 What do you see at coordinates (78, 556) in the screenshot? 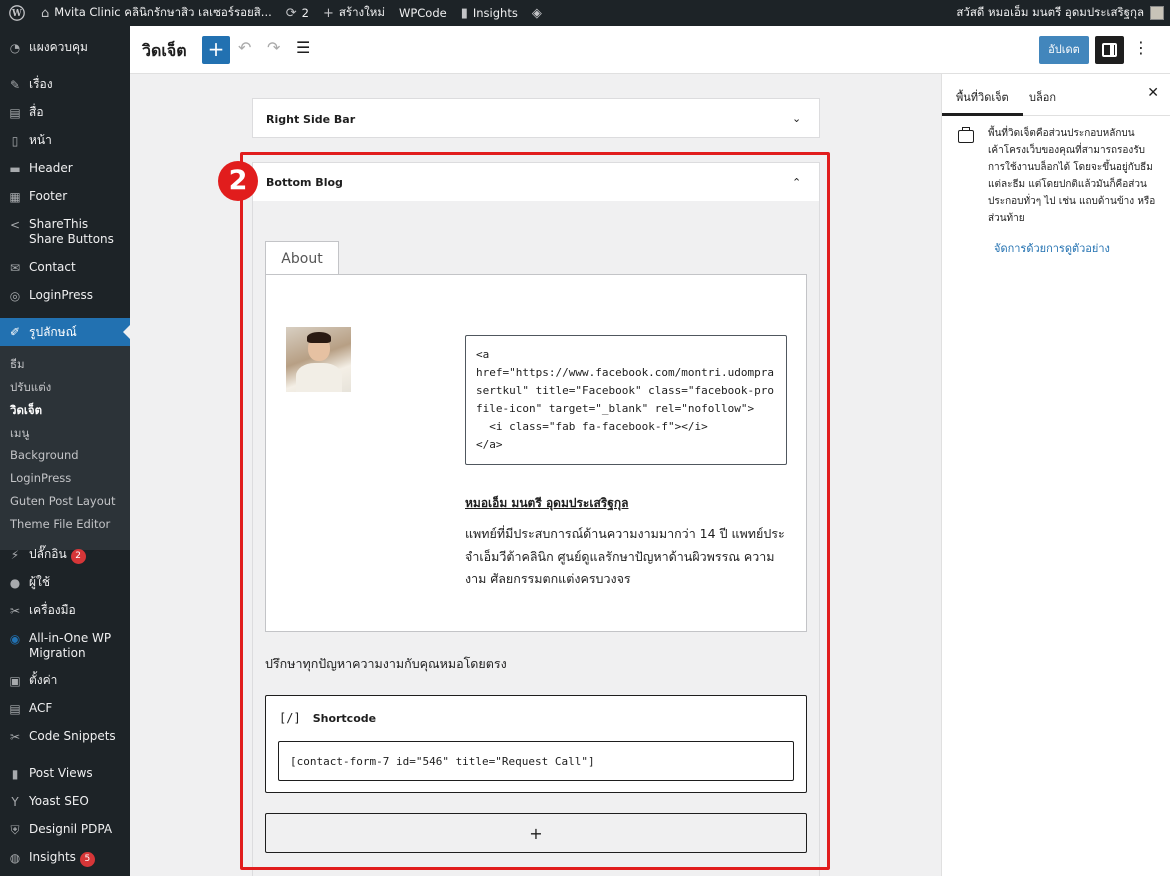
I see `plugins-badge: 2` at bounding box center [78, 556].